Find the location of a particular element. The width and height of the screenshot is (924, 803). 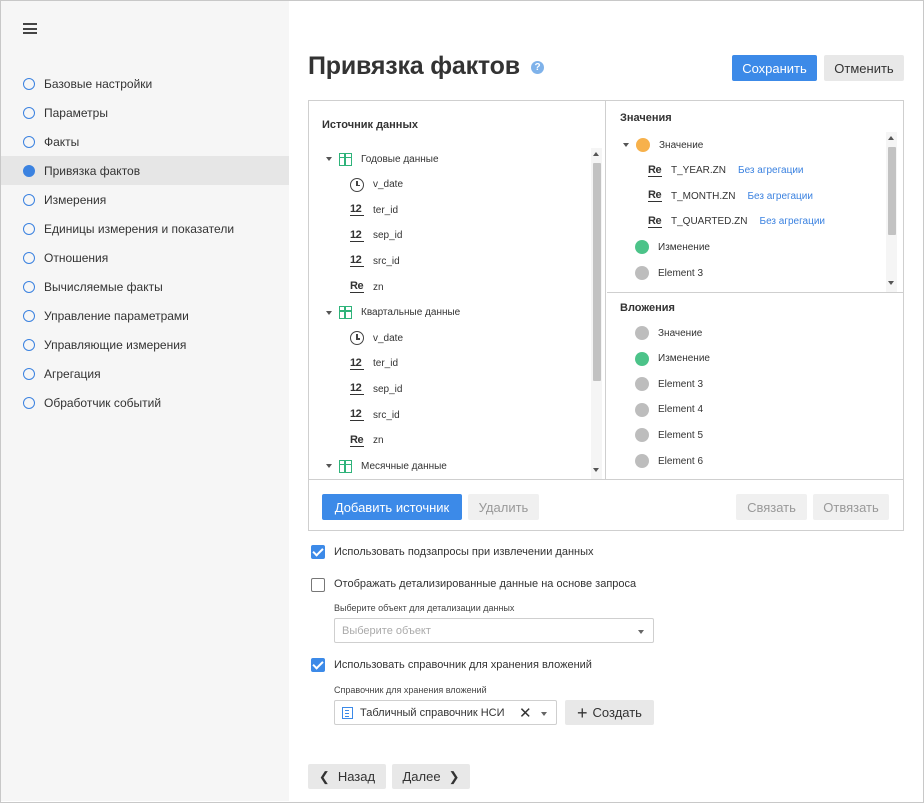

sidebar-item-label: Базовые настройки is located at coordinates (98, 83).